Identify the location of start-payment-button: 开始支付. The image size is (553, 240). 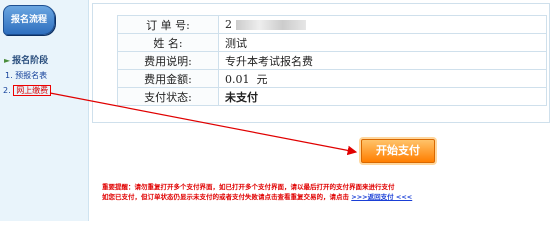
(398, 151).